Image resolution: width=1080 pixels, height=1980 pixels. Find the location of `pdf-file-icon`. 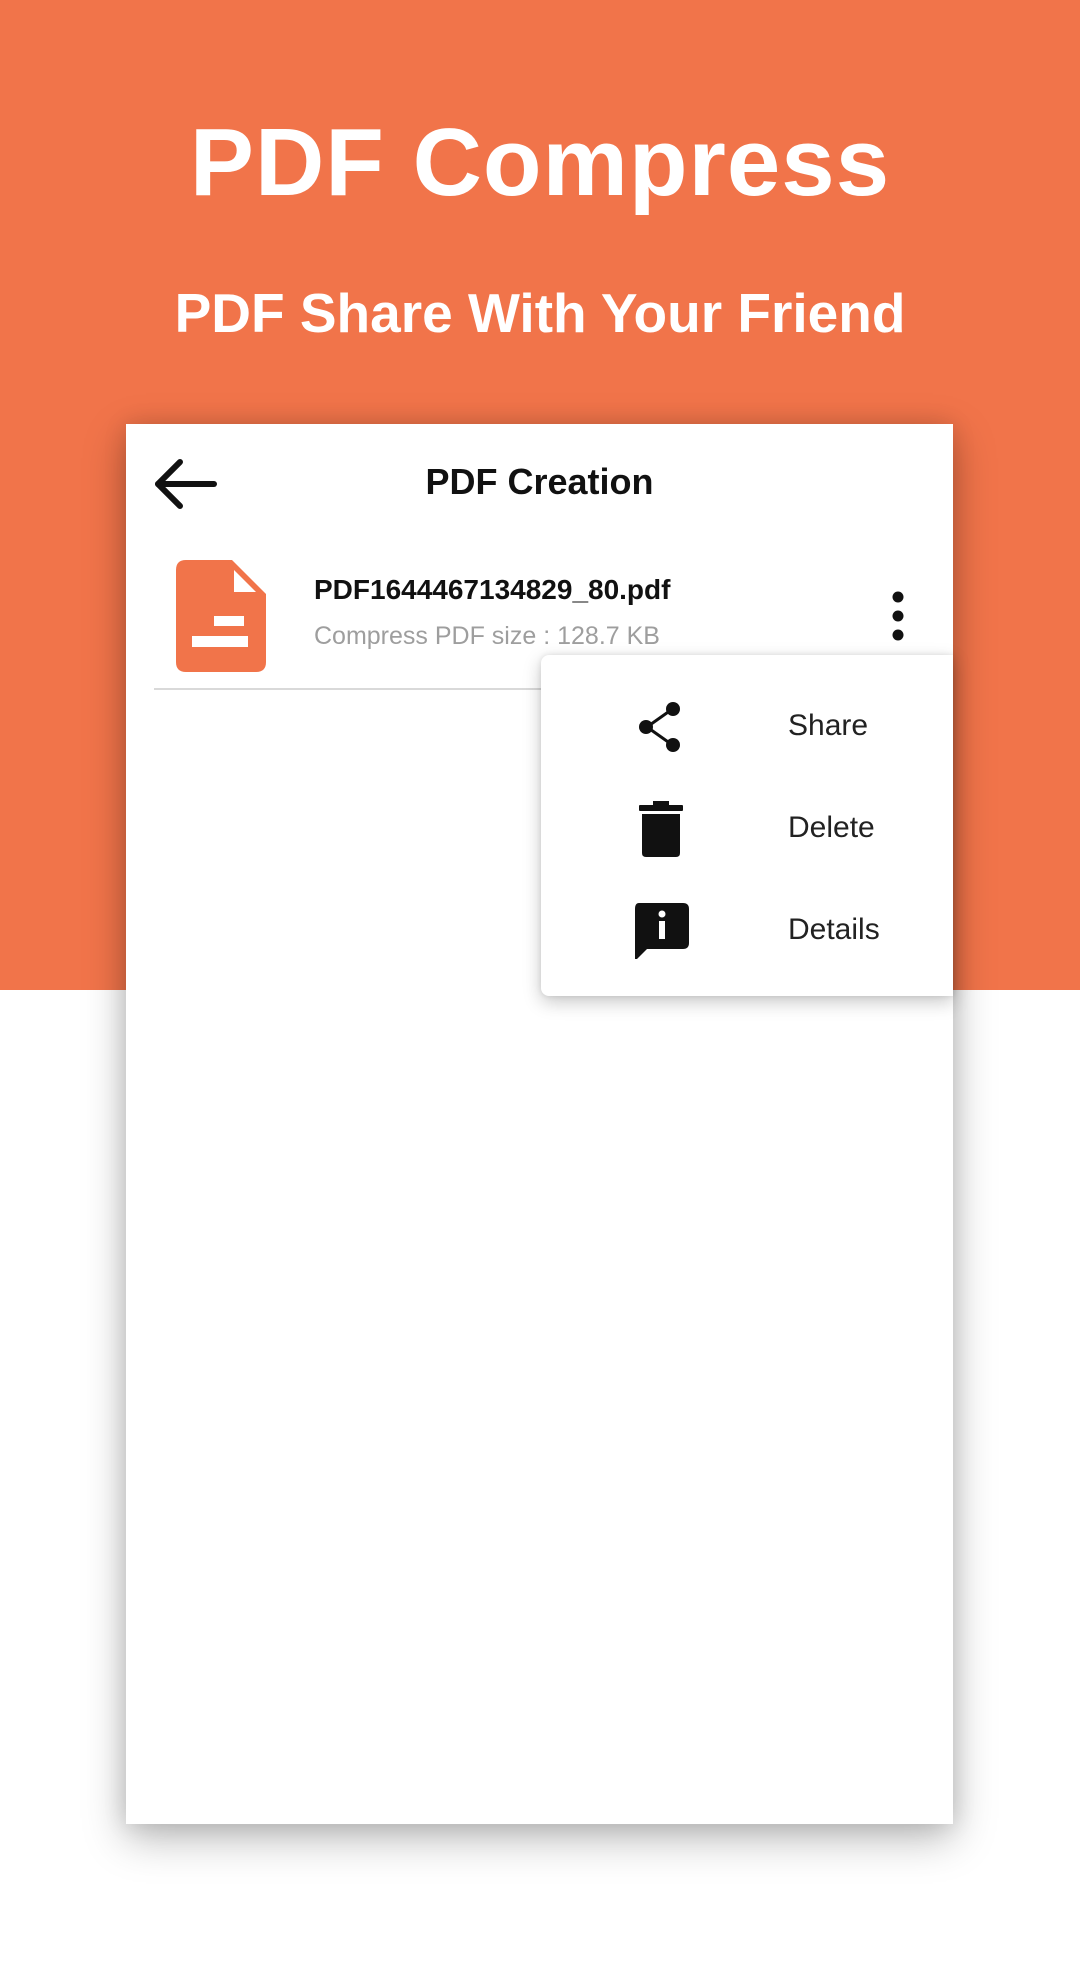

pdf-file-icon is located at coordinates (221, 616).